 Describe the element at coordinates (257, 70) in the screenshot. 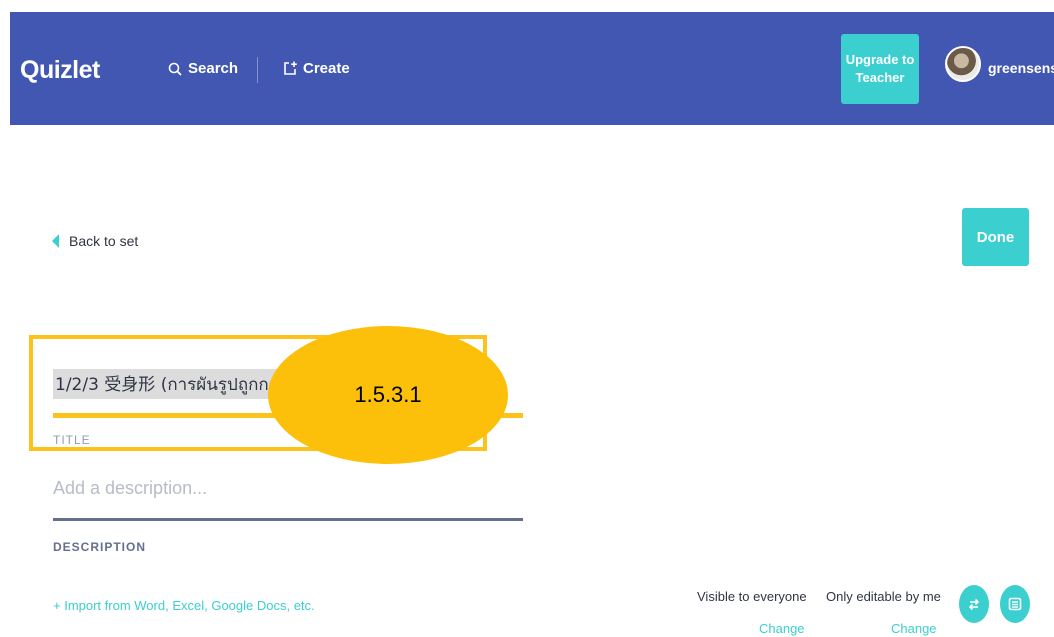

I see `nav-divider` at that location.